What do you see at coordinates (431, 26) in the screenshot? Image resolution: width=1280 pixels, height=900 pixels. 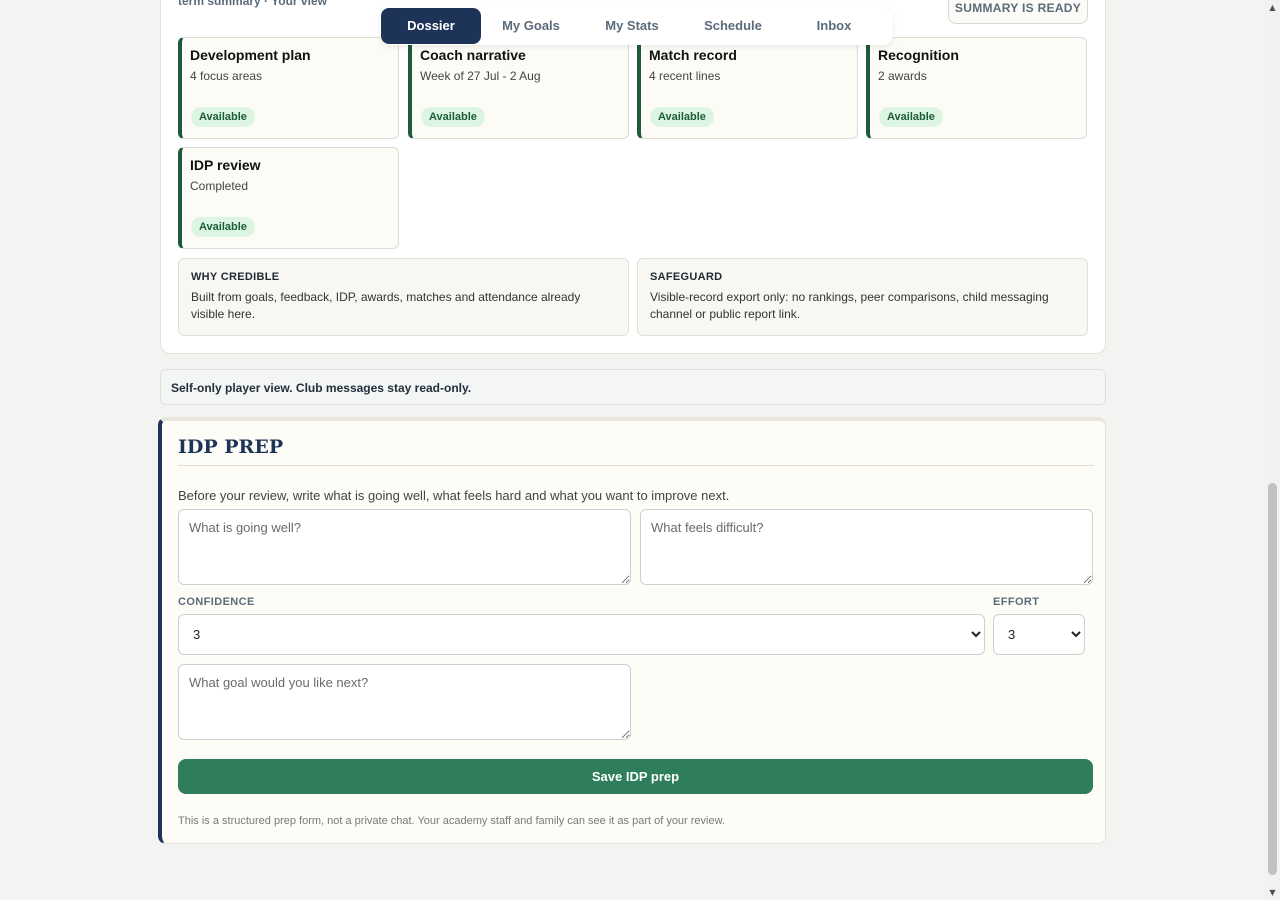 I see `tab-dossier: Dossier` at bounding box center [431, 26].